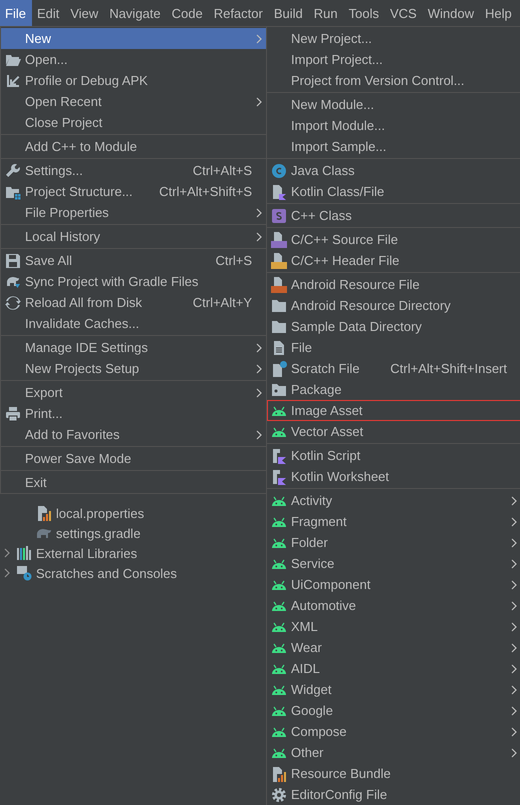  I want to click on menu-item: New Projects Setup, so click(133, 368).